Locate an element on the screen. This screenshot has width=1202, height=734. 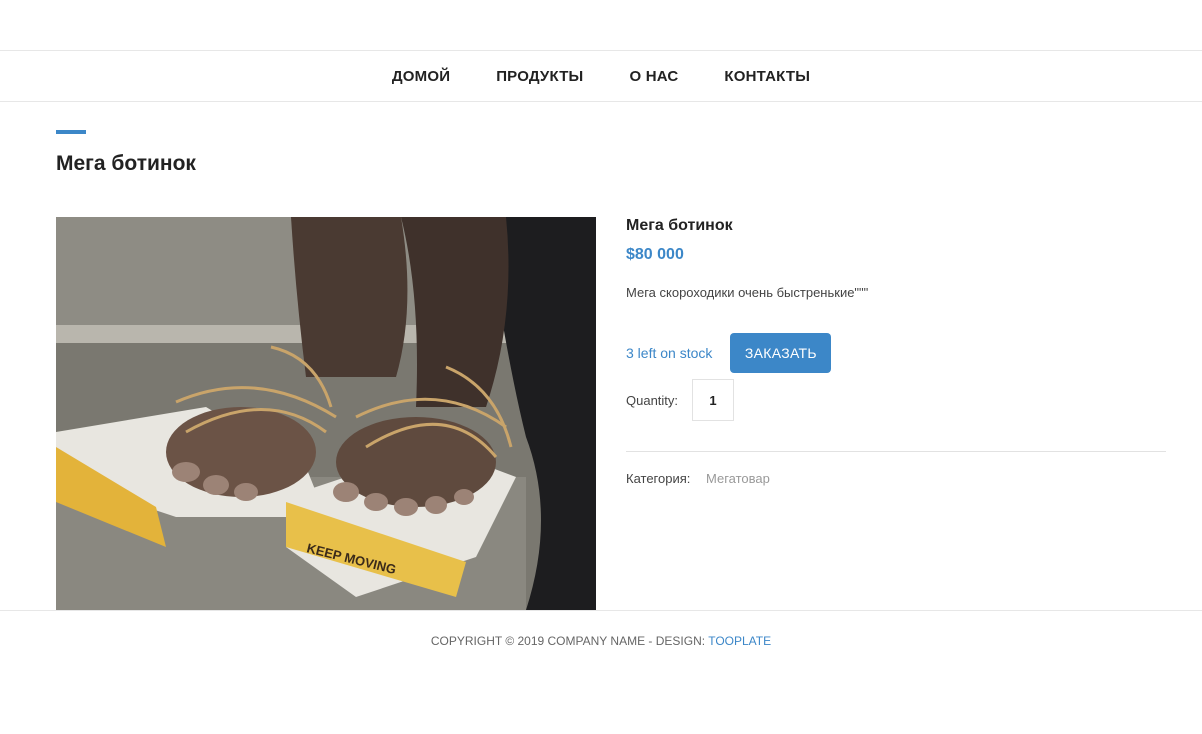
section-header: Мега ботинок is located at coordinates (126, 153).